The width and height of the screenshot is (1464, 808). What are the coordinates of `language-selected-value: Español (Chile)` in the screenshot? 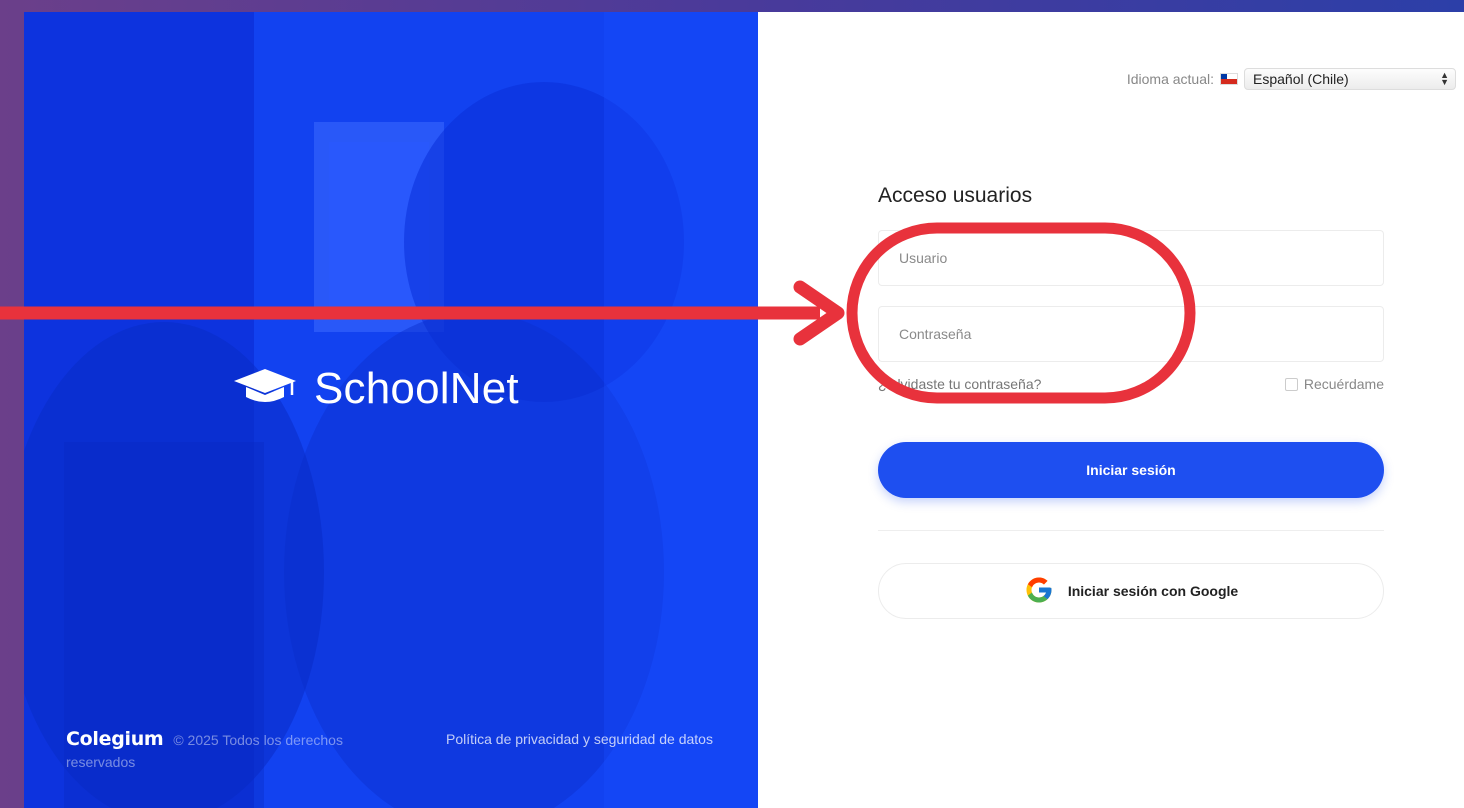 It's located at (1301, 79).